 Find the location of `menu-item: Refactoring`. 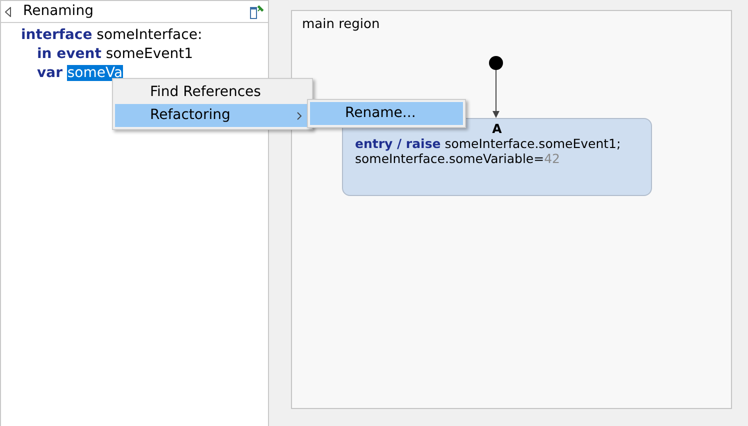

menu-item: Refactoring is located at coordinates (212, 115).